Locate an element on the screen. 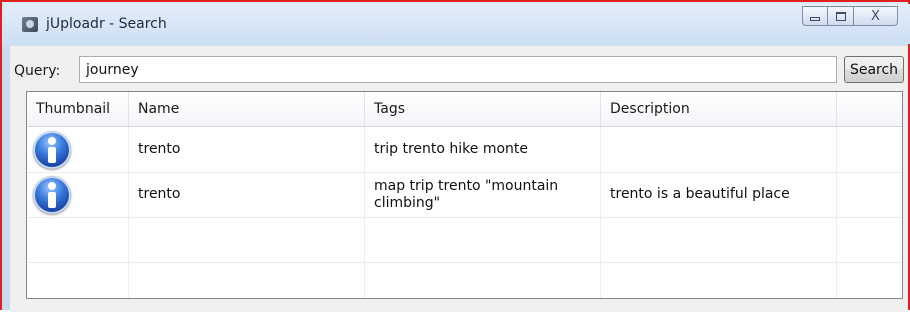 Image resolution: width=910 pixels, height=312 pixels. table-header: Thumbnail Name Tags Description is located at coordinates (464, 109).